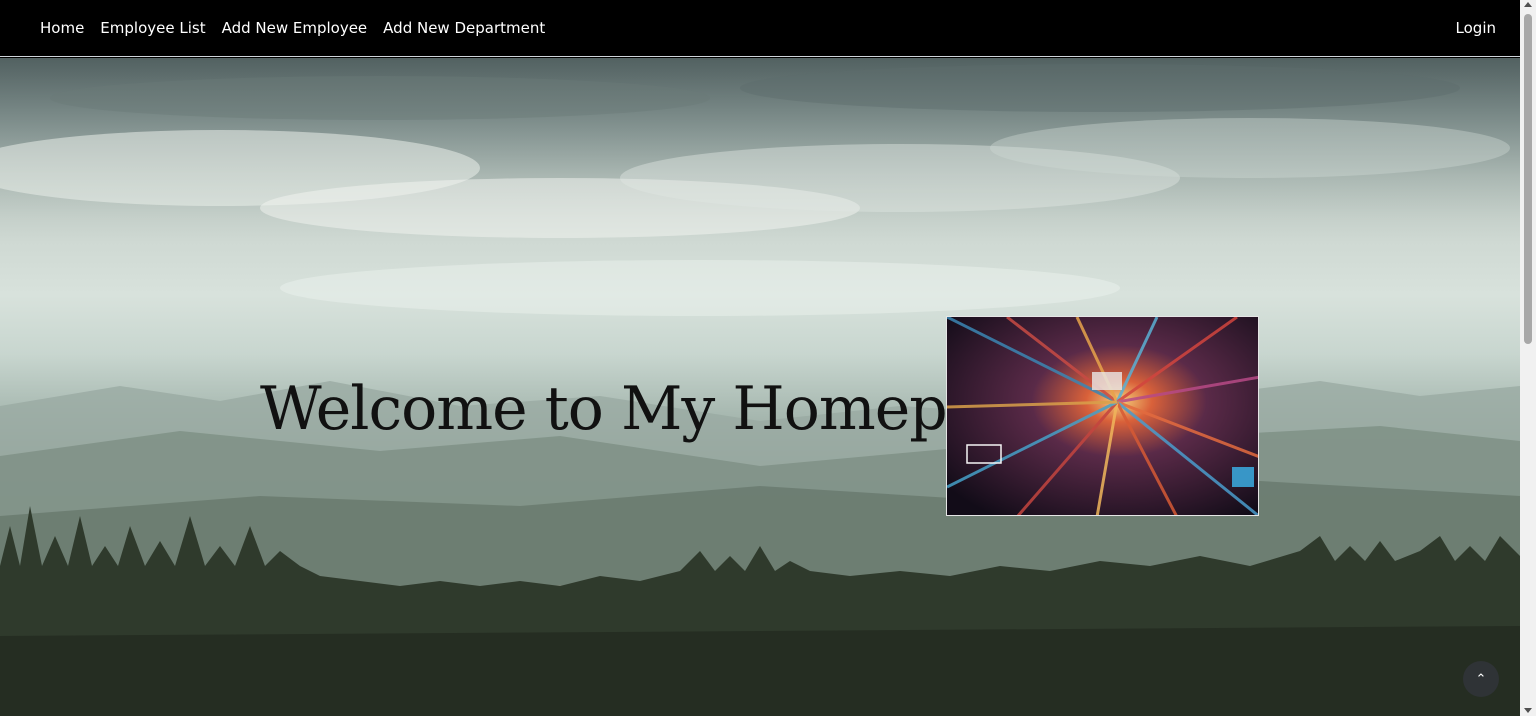 This screenshot has width=1536, height=716. What do you see at coordinates (1528, 710) in the screenshot?
I see `scroll-down-arrow-icon` at bounding box center [1528, 710].